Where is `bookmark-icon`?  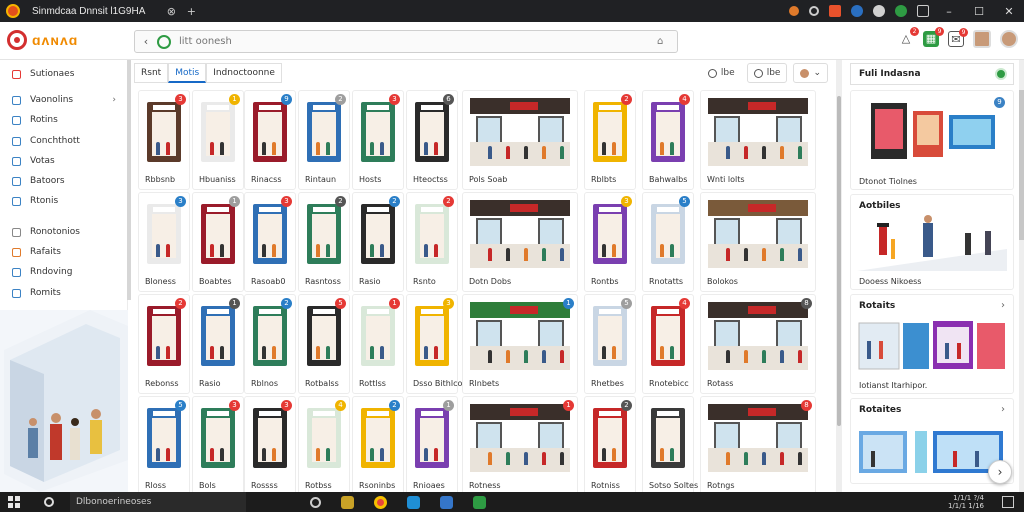 bookmark-icon is located at coordinates (835, 11).